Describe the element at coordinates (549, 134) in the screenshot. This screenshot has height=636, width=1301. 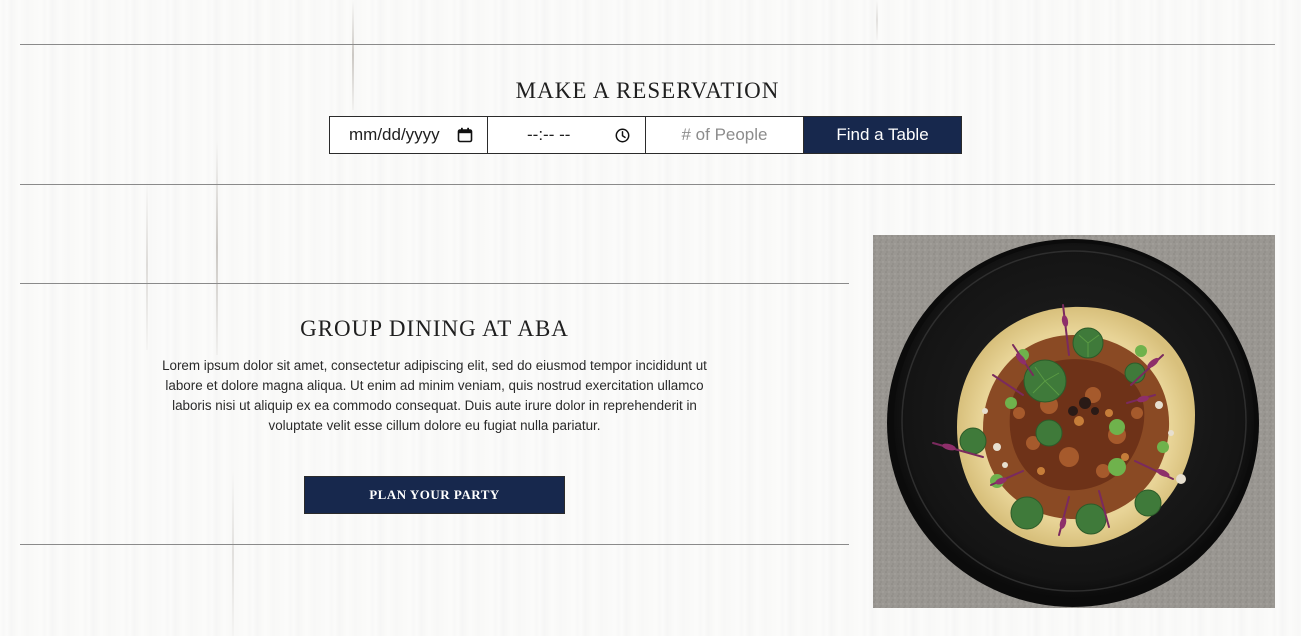
I see `time-value: --:-- --` at that location.